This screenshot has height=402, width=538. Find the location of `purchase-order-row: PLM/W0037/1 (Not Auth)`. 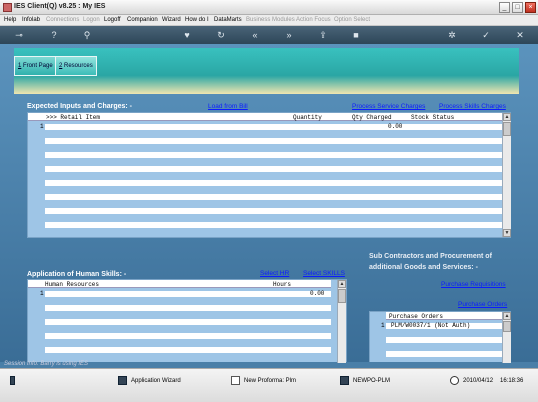

purchase-order-row: PLM/W0037/1 (Not Auth) is located at coordinates (444, 325).